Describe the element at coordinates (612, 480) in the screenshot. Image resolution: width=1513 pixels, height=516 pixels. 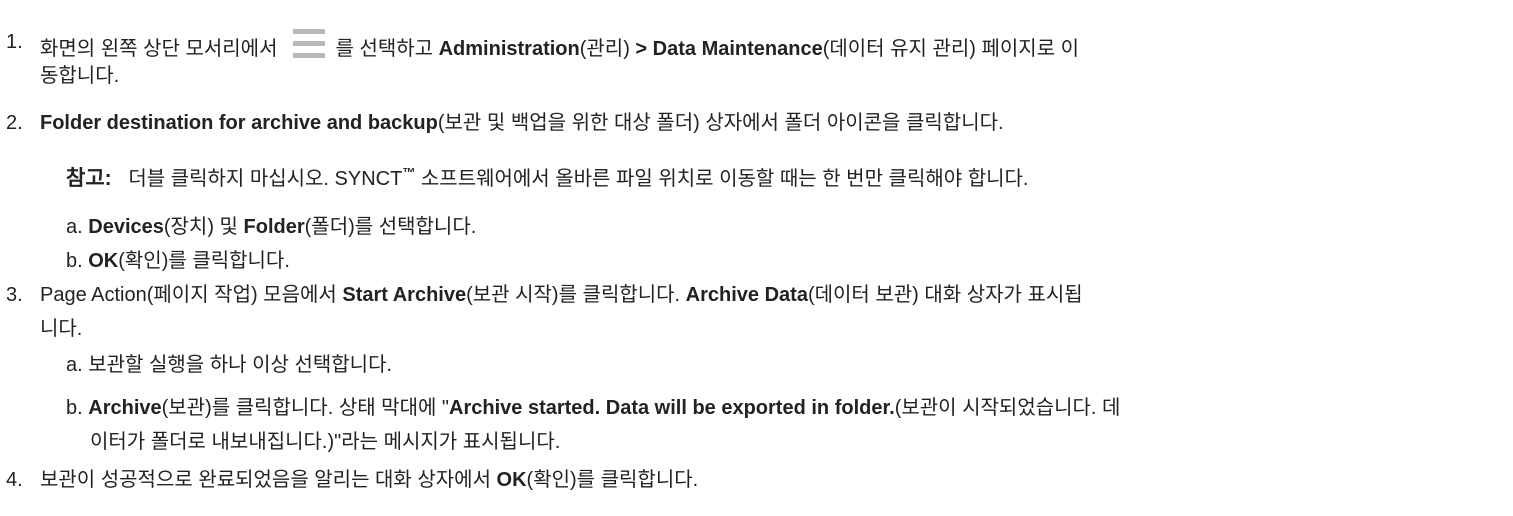
I see `step-4-text-2: (확인)를 클릭합니다.` at that location.